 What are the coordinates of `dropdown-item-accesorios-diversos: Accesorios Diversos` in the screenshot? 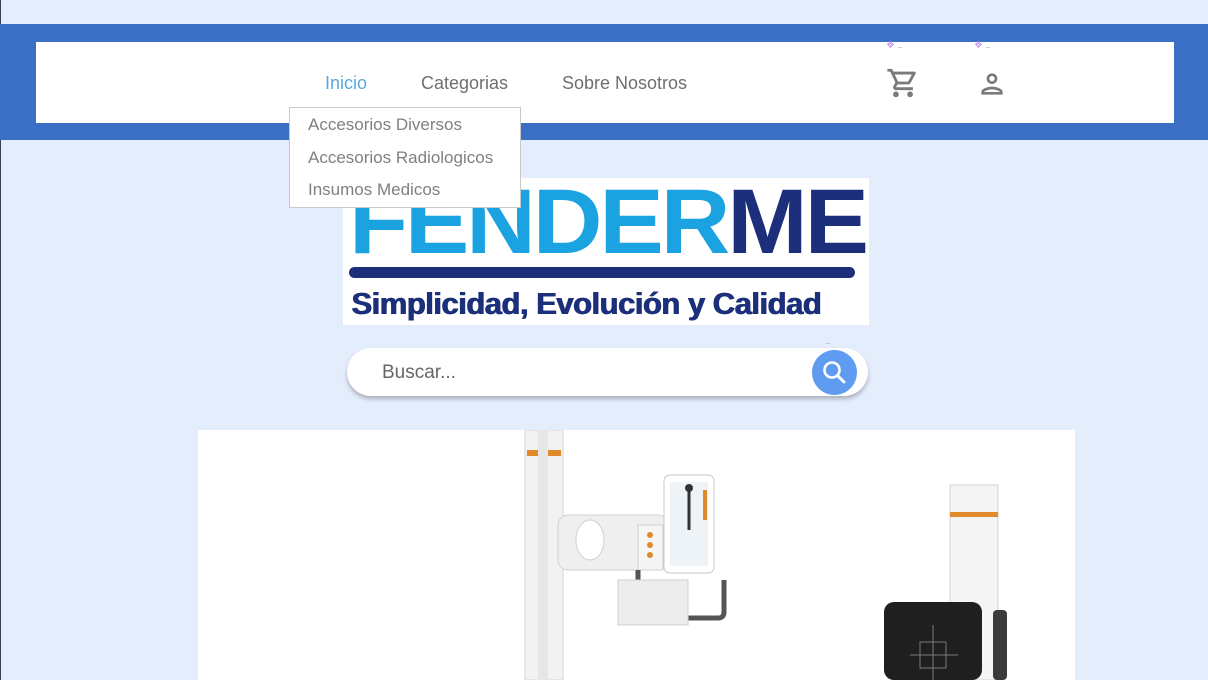 It's located at (385, 125).